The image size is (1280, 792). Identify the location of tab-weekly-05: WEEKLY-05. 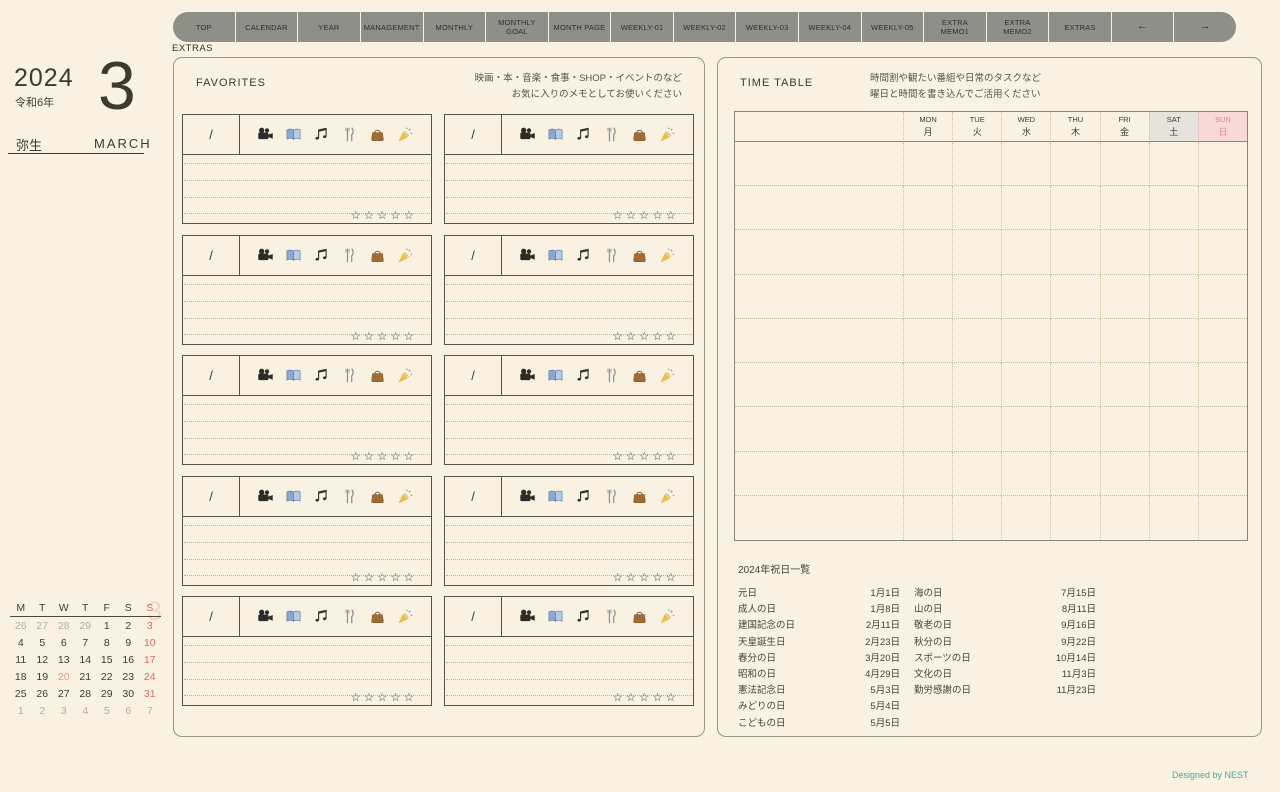
(893, 27).